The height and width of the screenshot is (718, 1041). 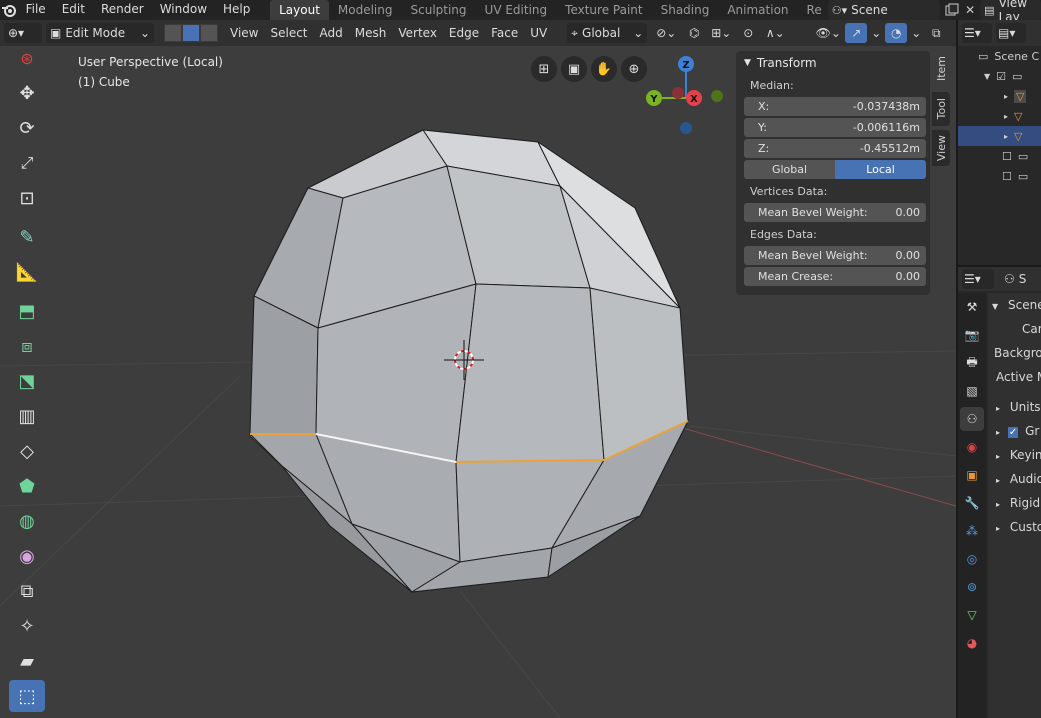 What do you see at coordinates (1014, 407) in the screenshot?
I see `units-panel: ▸ Units` at bounding box center [1014, 407].